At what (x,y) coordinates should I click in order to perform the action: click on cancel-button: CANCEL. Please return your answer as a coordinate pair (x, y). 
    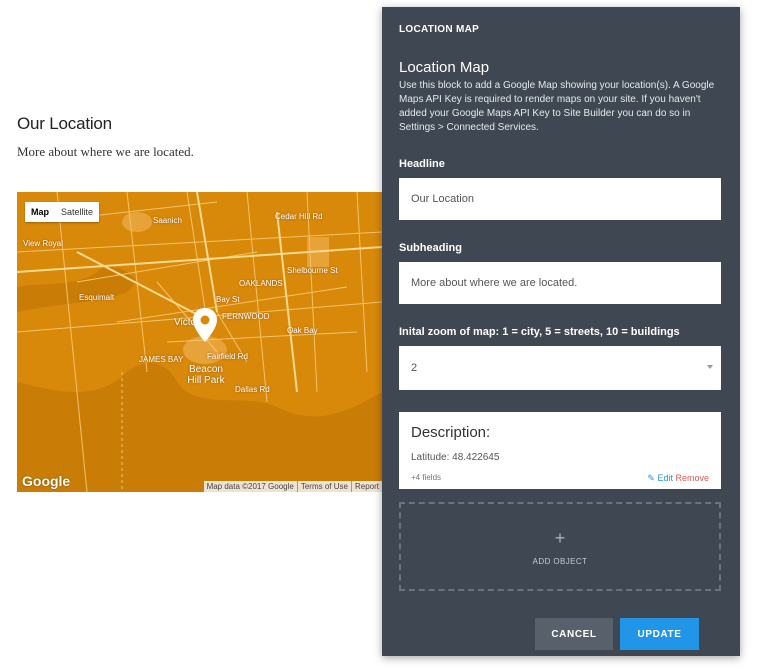
    Looking at the image, I should click on (574, 634).